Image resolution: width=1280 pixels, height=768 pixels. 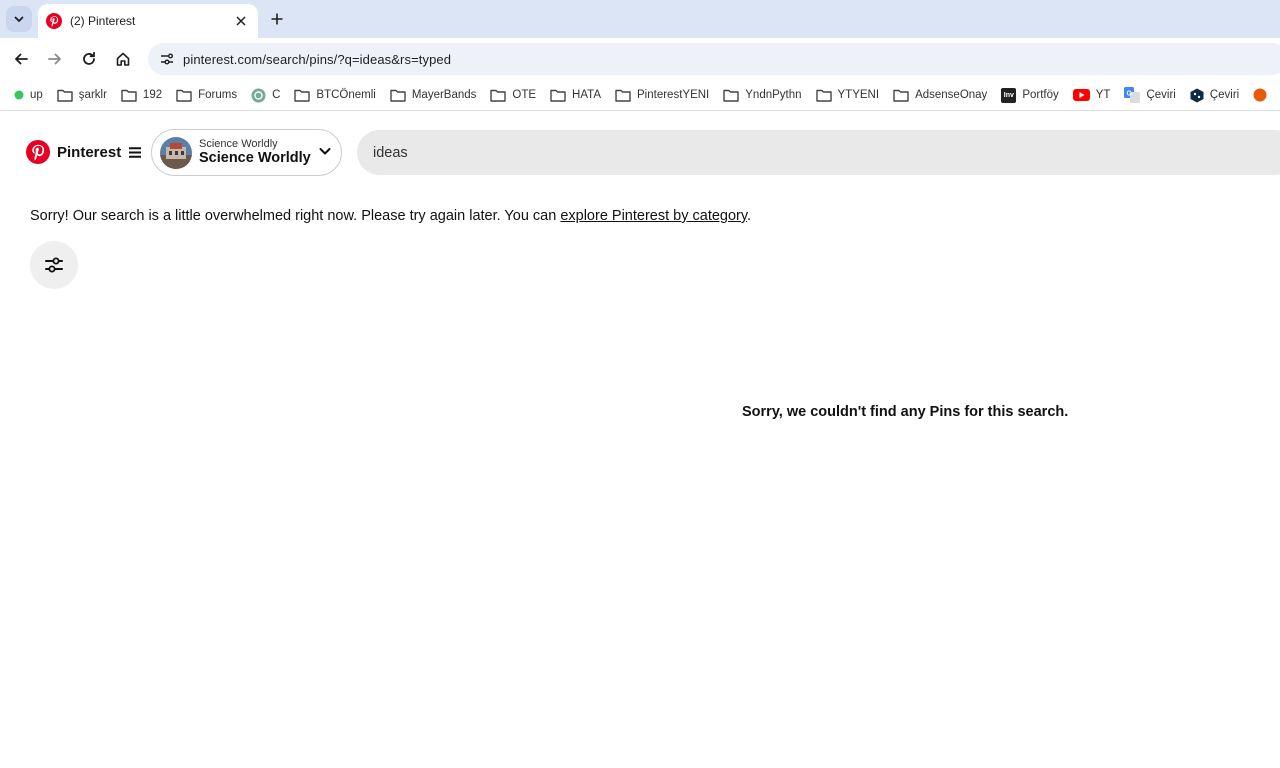 I want to click on tune-icon, so click(x=167, y=59).